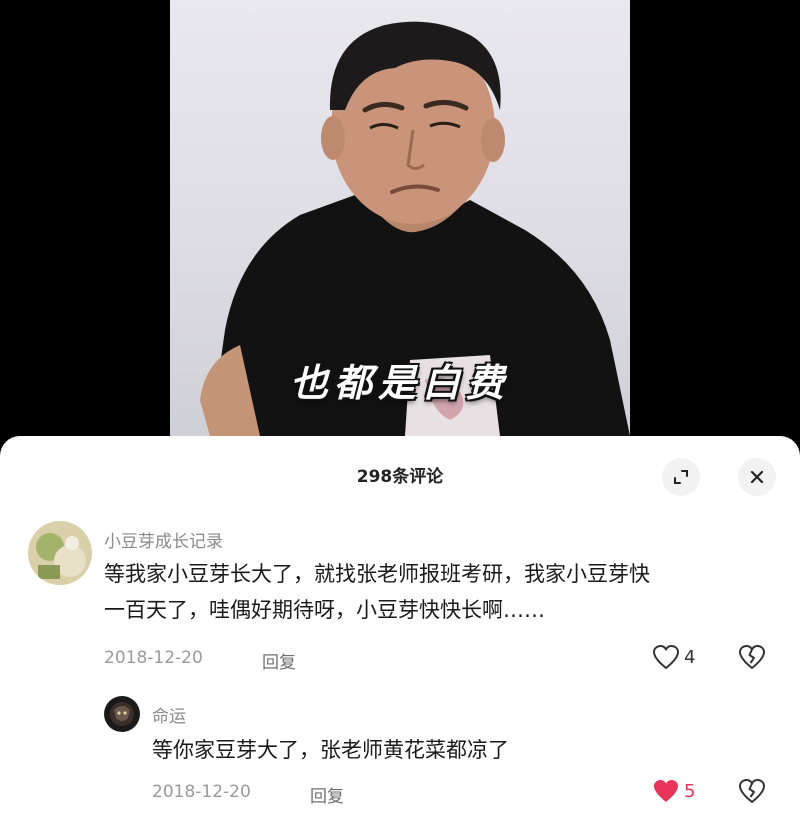 This screenshot has height=824, width=800. Describe the element at coordinates (690, 657) in the screenshot. I see `like-count: 4` at that location.